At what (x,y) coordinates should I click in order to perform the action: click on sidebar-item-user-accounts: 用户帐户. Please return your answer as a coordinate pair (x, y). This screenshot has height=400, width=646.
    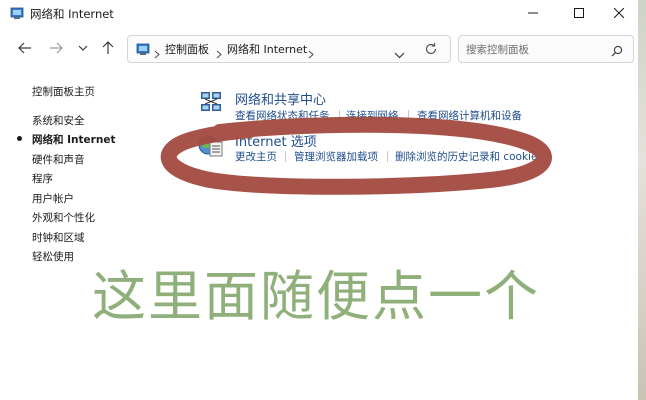
    Looking at the image, I should click on (53, 198).